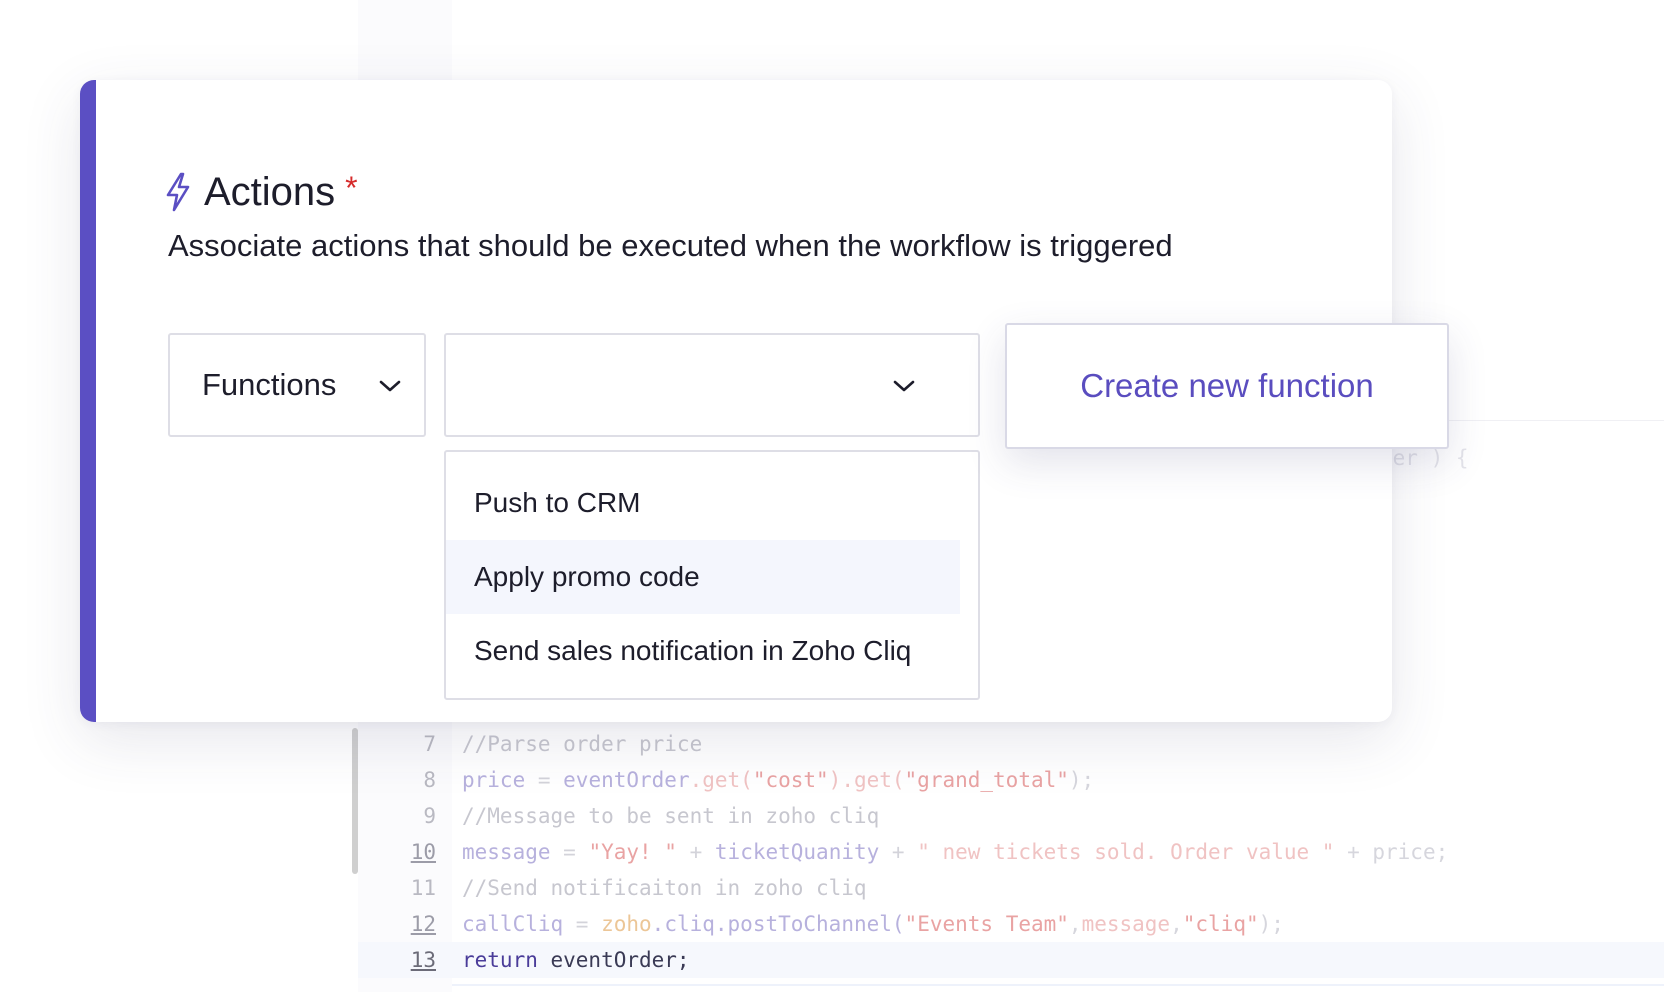 The image size is (1664, 992). I want to click on line-number: 8, so click(429, 780).